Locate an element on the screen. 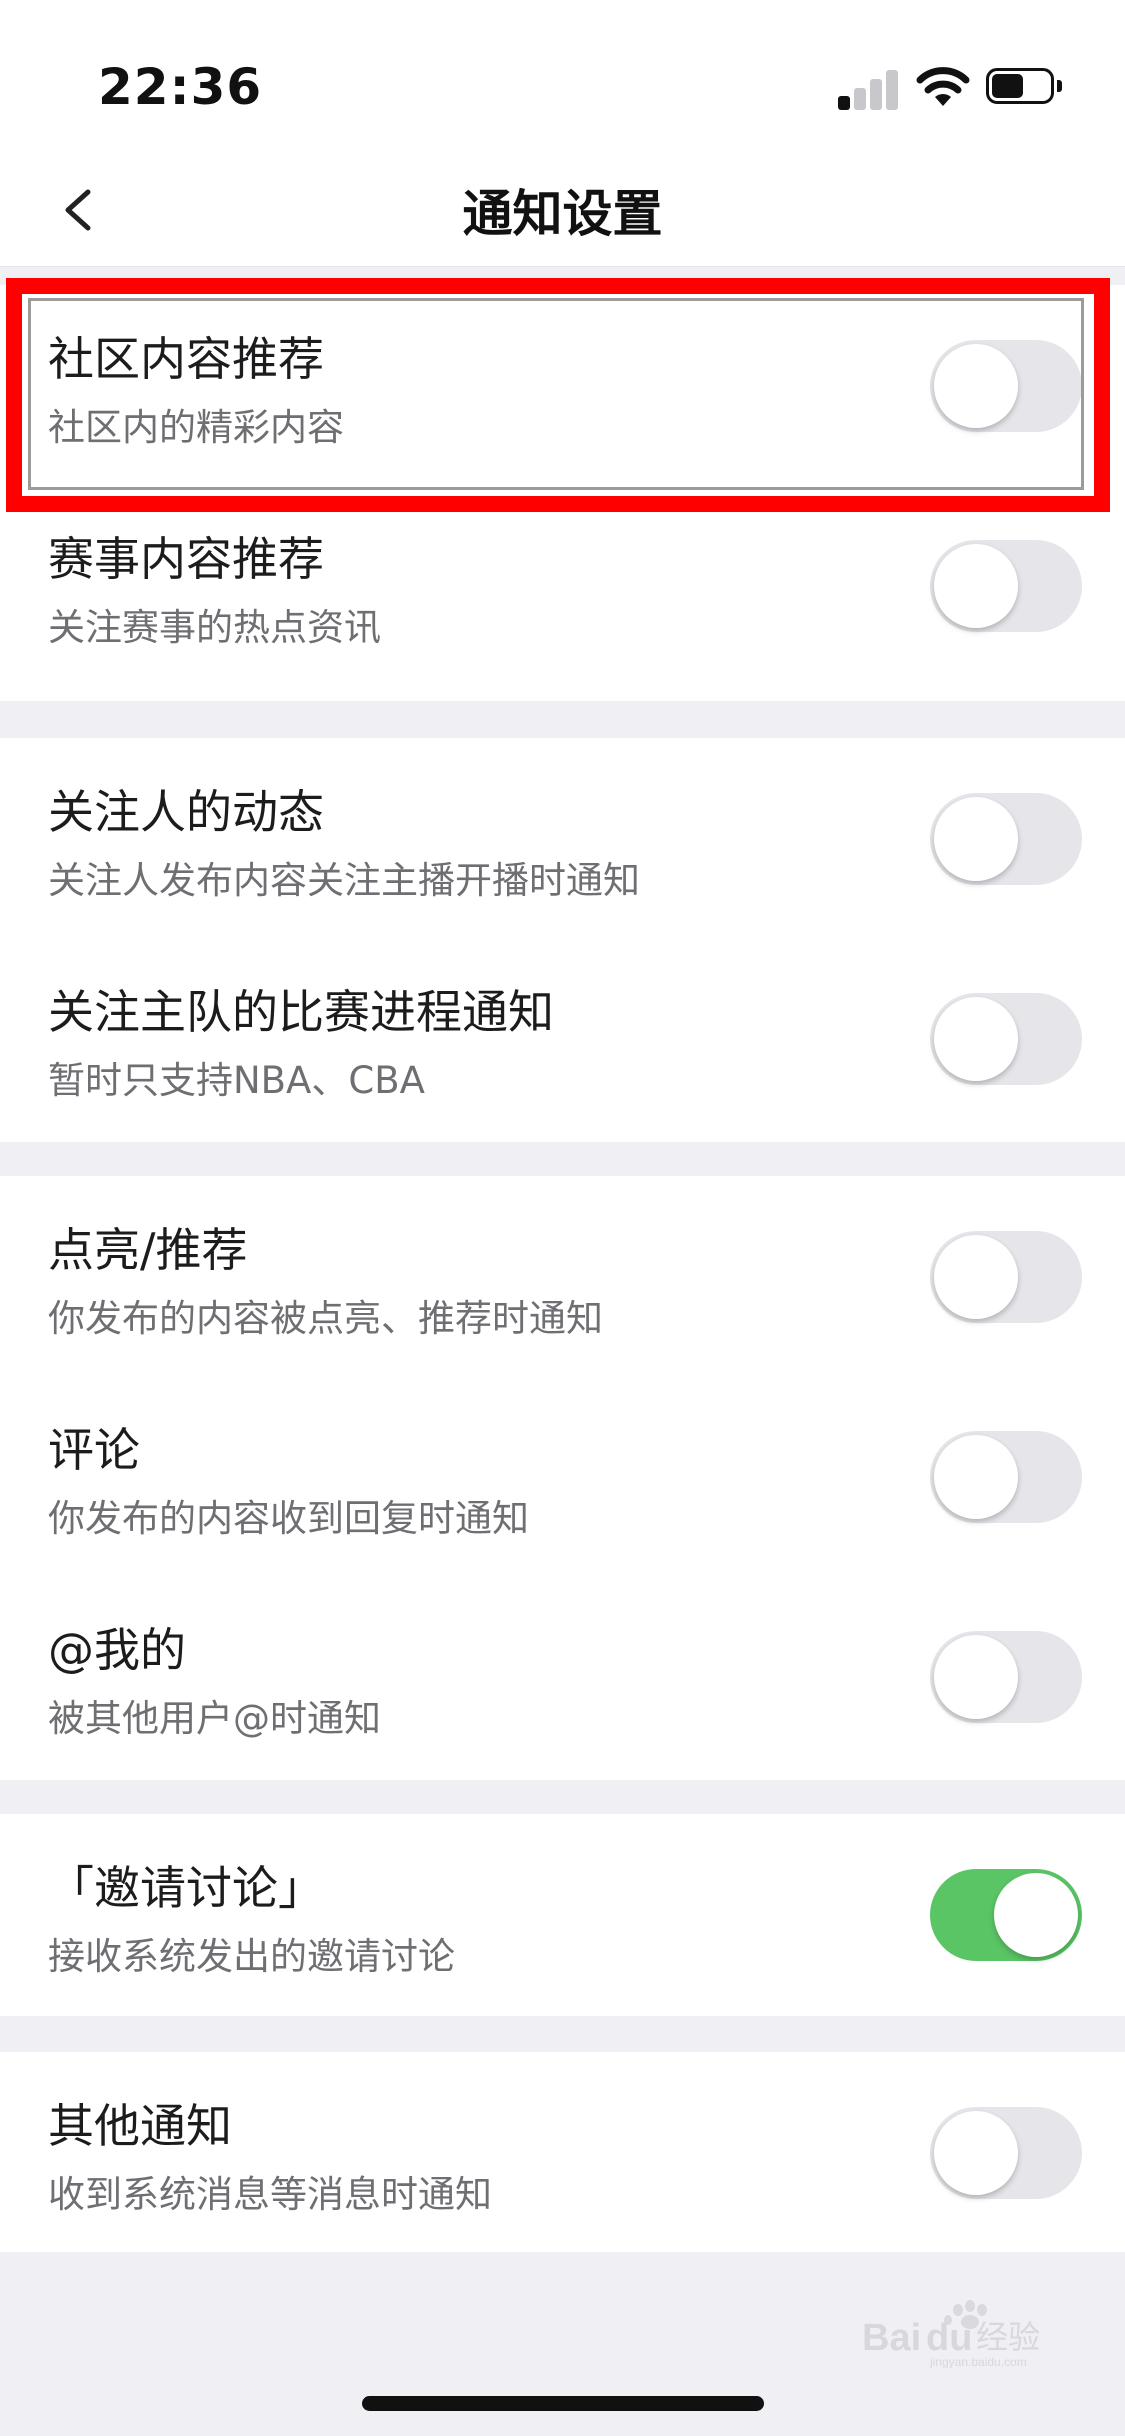  nav-bar: 通知设置 is located at coordinates (562, 208).